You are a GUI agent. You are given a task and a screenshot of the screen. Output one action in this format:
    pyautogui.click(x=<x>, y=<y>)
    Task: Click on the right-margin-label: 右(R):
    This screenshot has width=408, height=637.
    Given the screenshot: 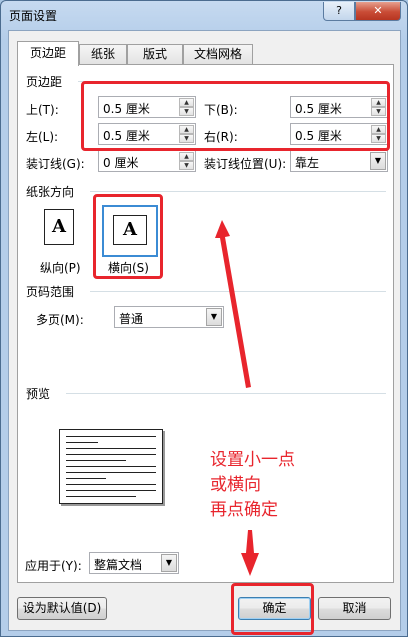 What is the action you would take?
    pyautogui.click(x=221, y=137)
    